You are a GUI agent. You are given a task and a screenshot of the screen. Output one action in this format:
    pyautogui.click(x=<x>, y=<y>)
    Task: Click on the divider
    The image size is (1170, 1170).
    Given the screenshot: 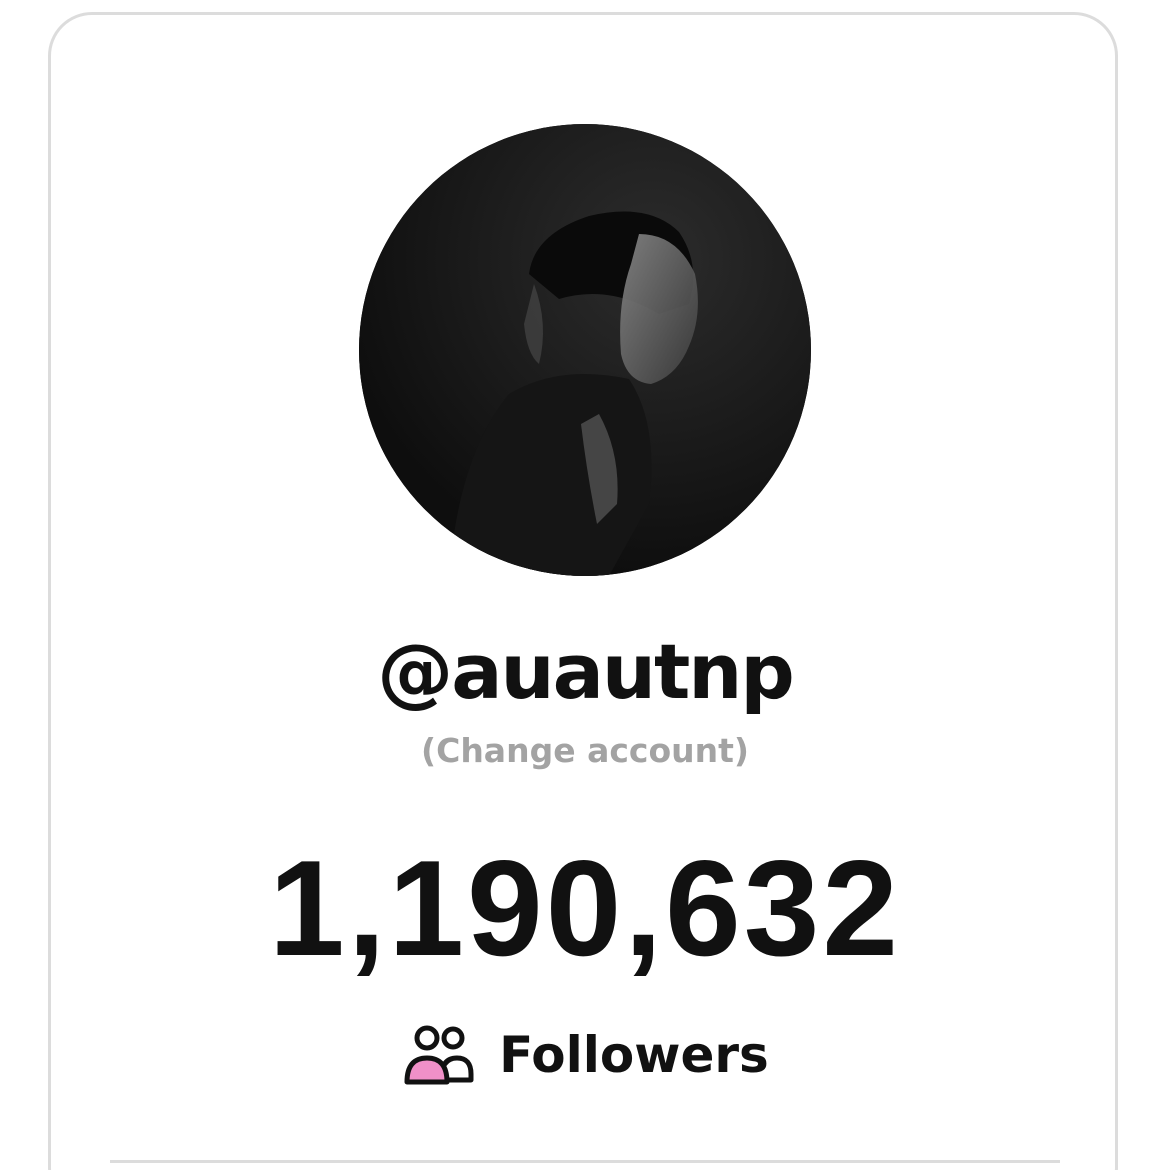 What is the action you would take?
    pyautogui.click(x=585, y=1161)
    